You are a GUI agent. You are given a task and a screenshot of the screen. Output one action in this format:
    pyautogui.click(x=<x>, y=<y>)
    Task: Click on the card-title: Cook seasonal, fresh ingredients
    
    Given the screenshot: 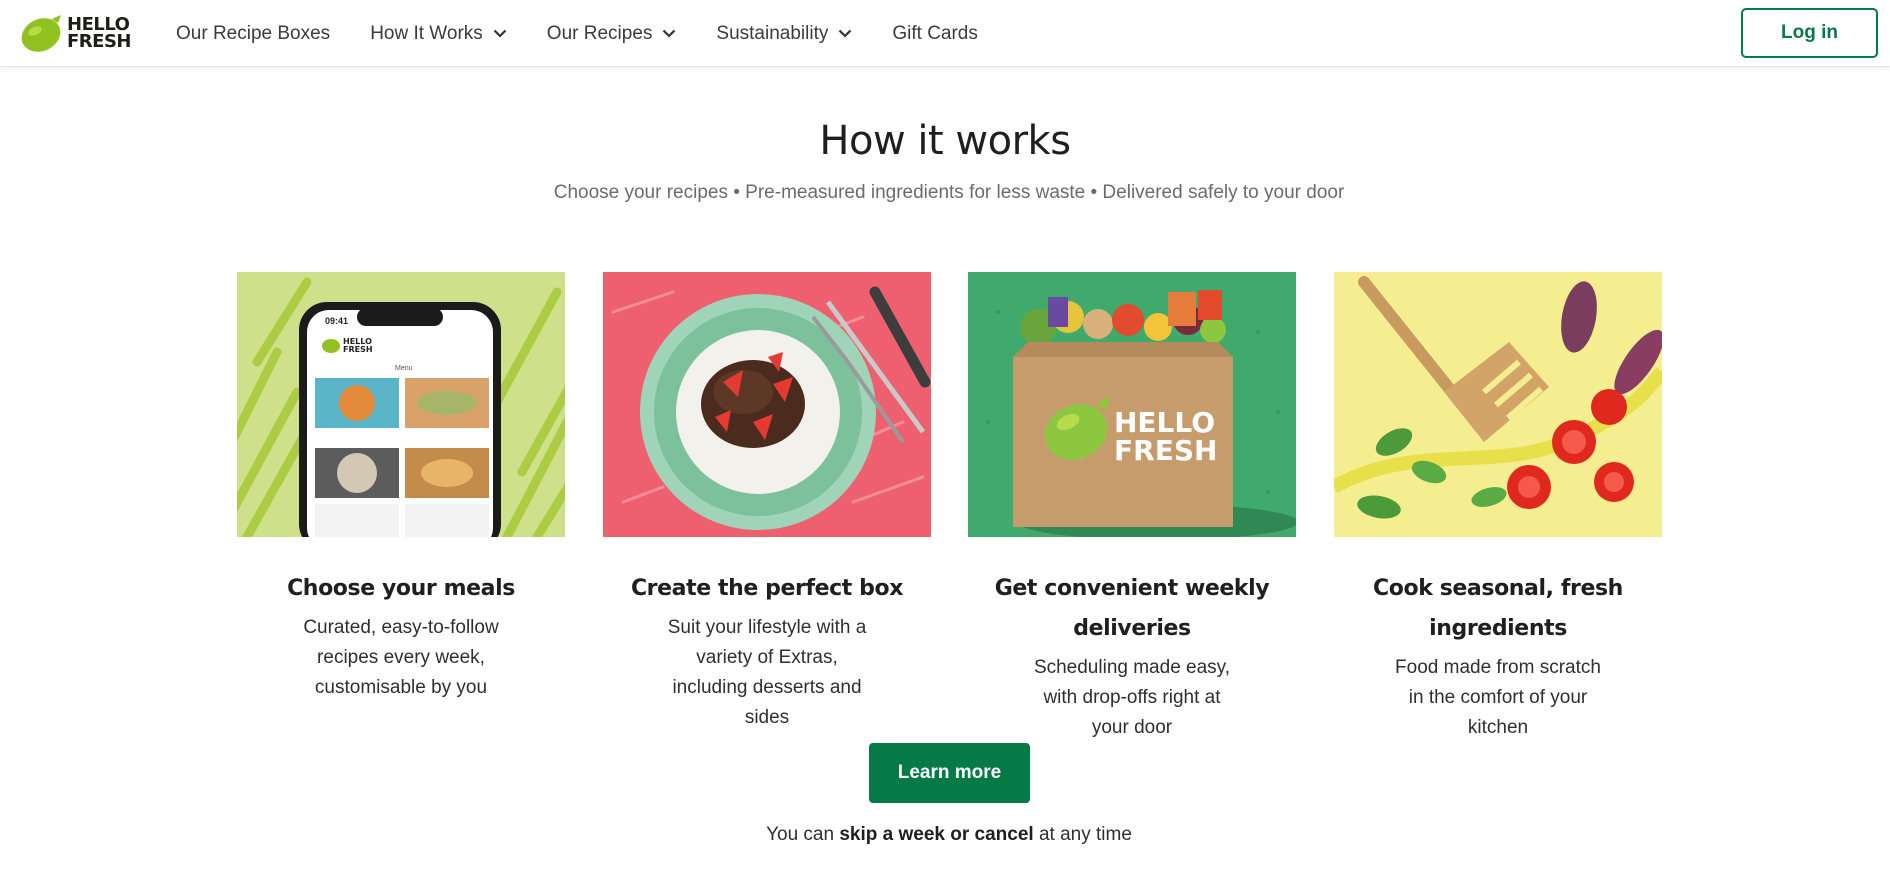 What is the action you would take?
    pyautogui.click(x=1498, y=608)
    